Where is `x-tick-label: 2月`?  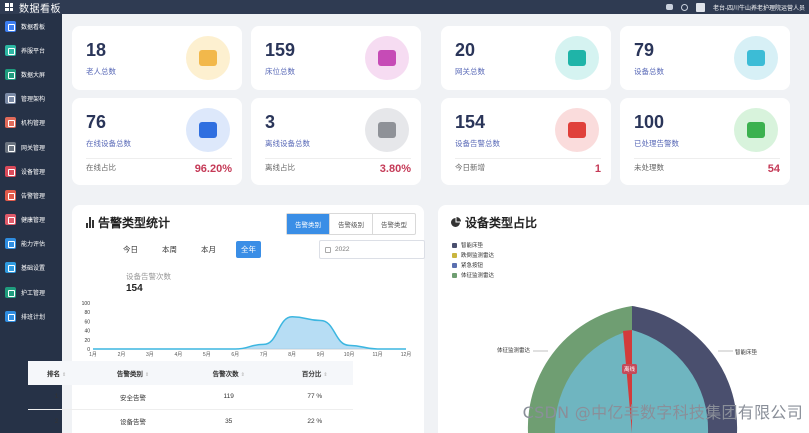 x-tick-label: 2月 is located at coordinates (122, 354).